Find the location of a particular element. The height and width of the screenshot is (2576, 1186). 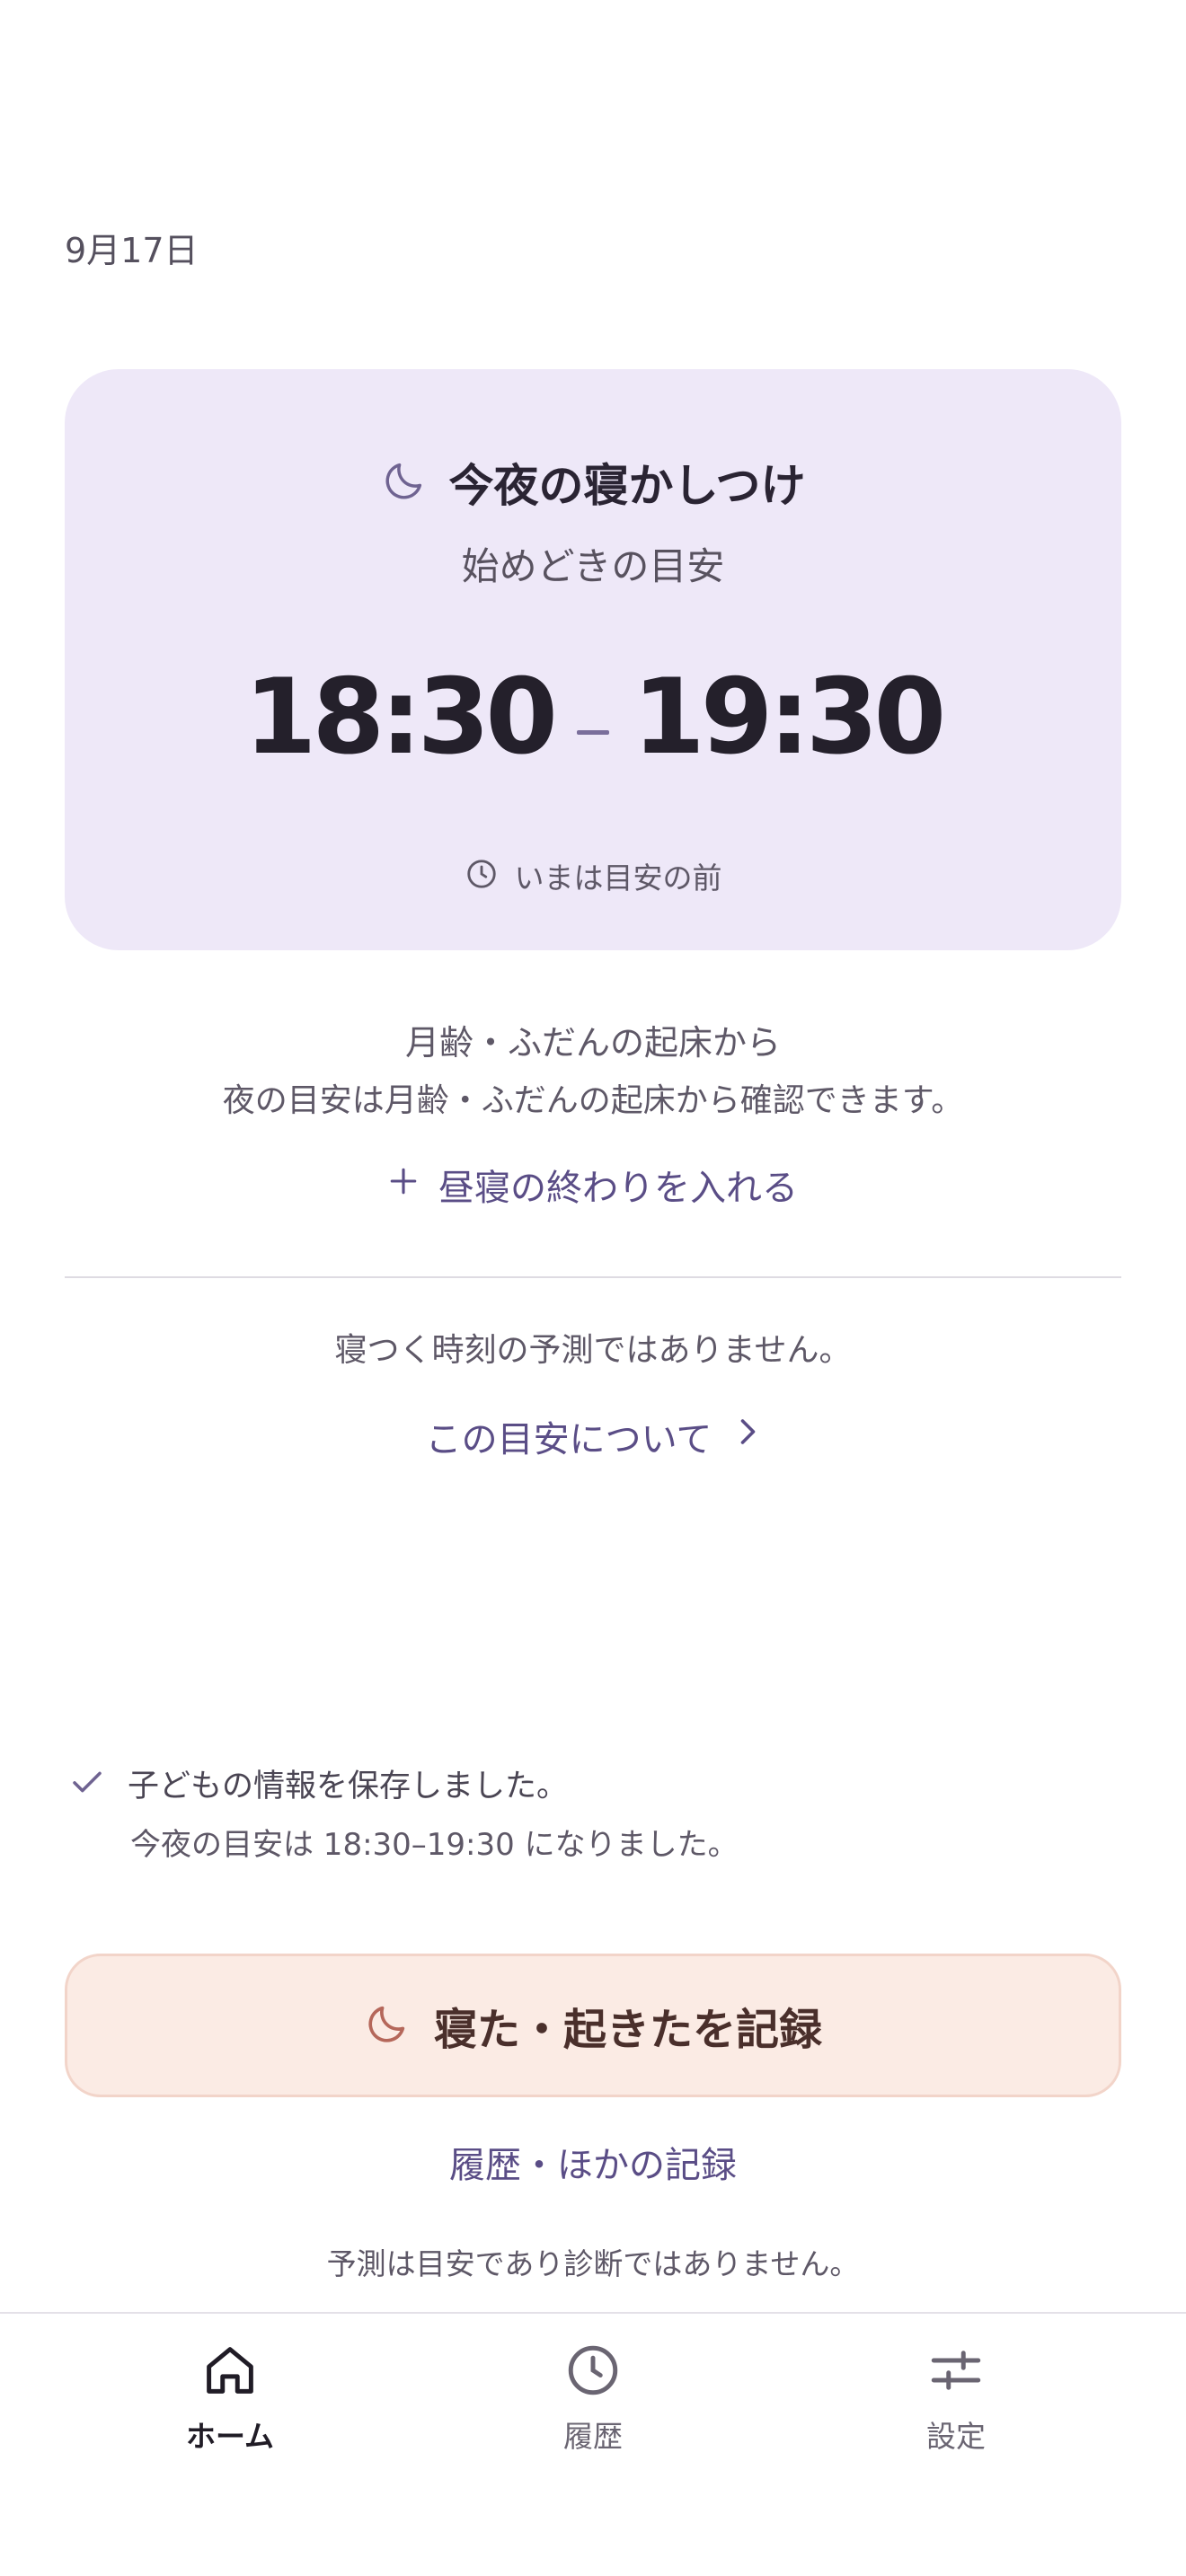

card-subtitle: 始めどきの目安 is located at coordinates (593, 566).